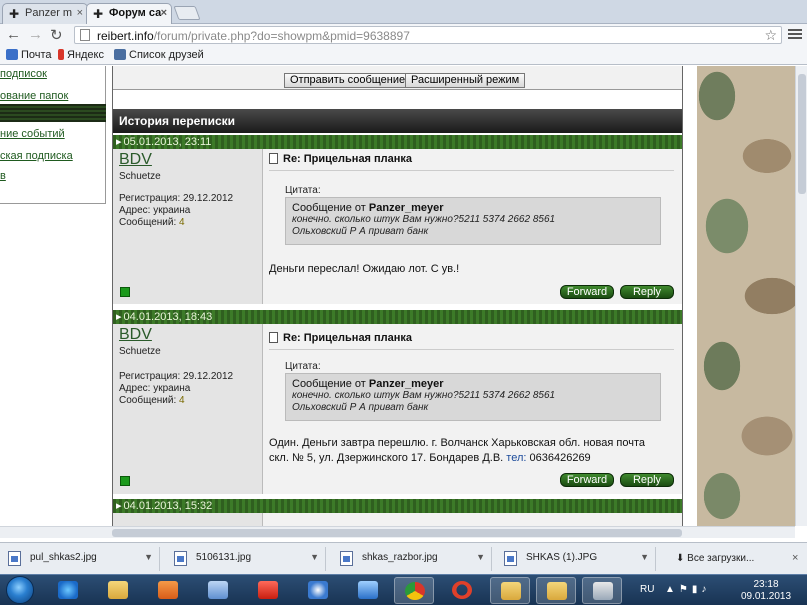 Image resolution: width=807 pixels, height=605 pixels. I want to click on tray-icons: ▲⚑▮♪, so click(687, 589).